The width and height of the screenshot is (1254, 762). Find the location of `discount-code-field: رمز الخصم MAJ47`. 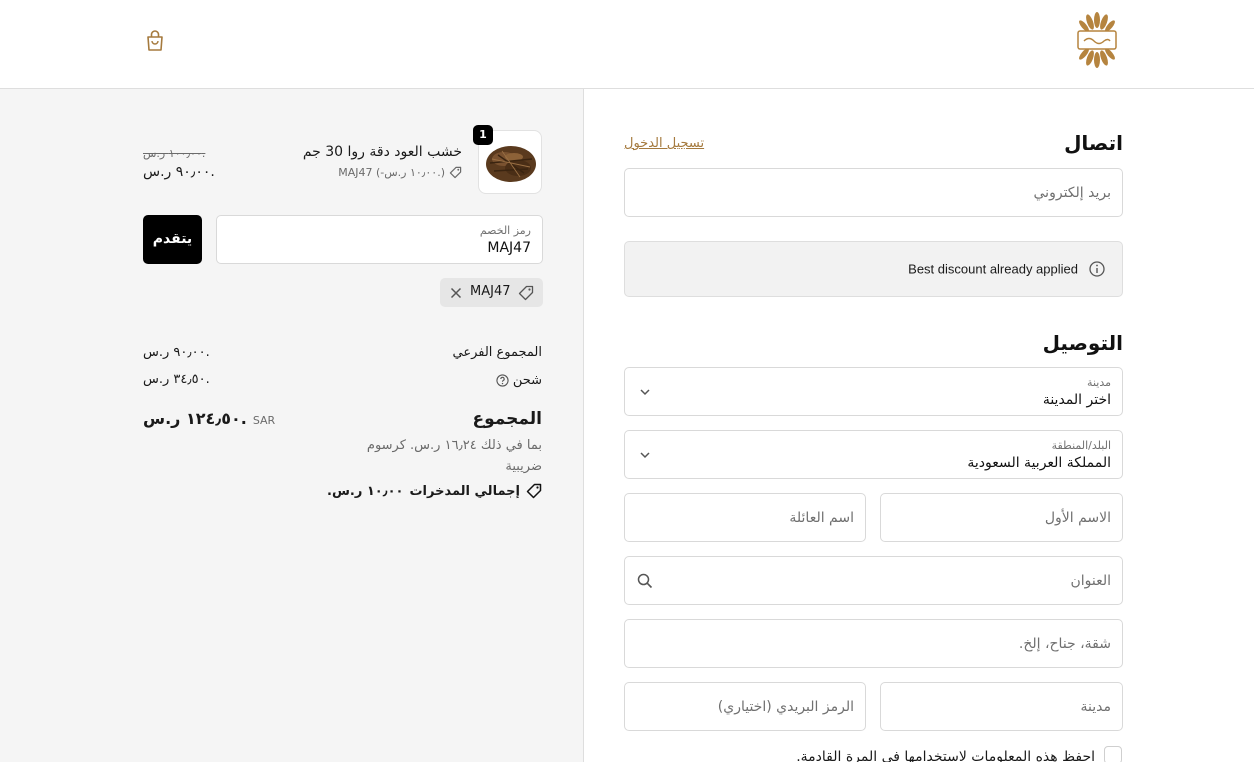

discount-code-field: رمز الخصم MAJ47 is located at coordinates (379, 239).